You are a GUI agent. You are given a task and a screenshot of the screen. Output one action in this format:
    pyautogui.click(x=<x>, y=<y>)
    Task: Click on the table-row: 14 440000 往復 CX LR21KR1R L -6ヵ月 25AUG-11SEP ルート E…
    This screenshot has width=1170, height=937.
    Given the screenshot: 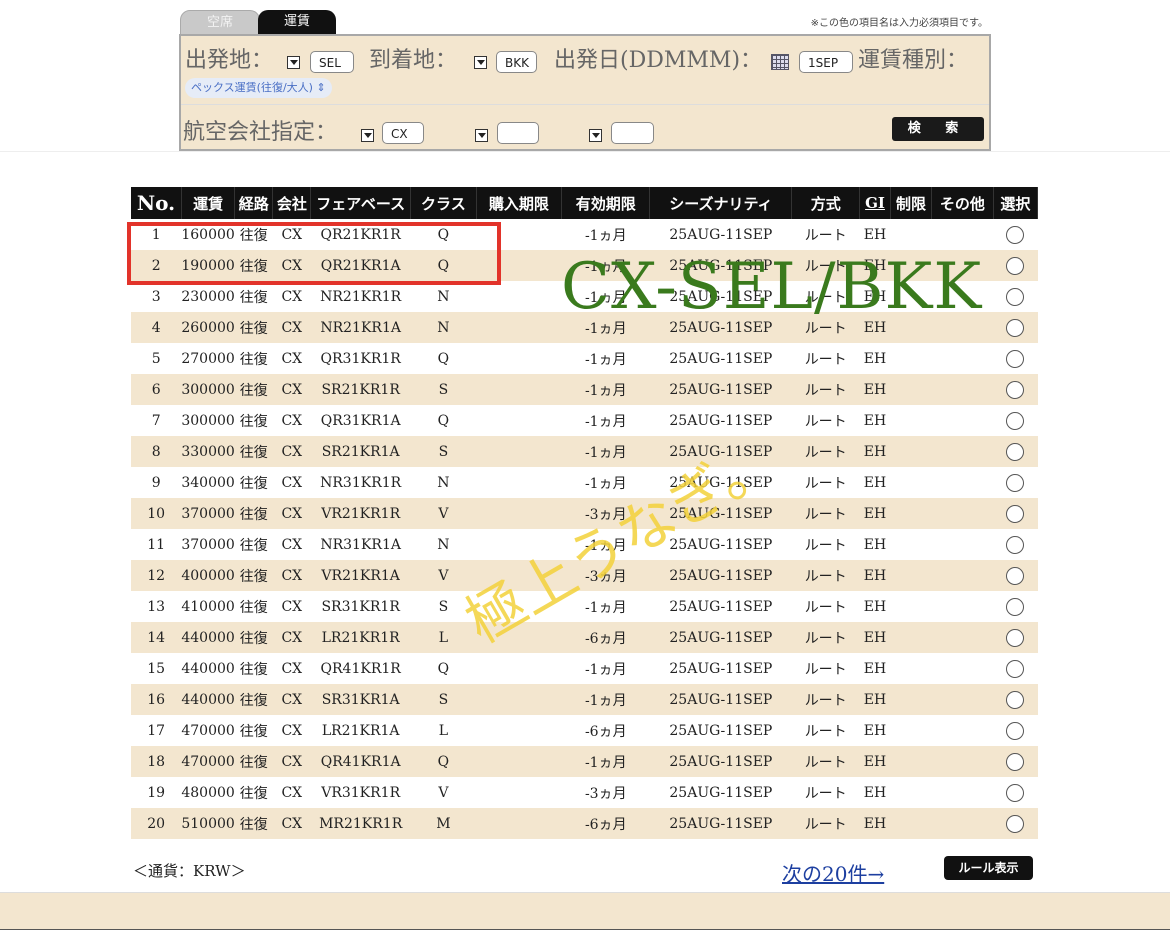 What is the action you would take?
    pyautogui.click(x=584, y=637)
    